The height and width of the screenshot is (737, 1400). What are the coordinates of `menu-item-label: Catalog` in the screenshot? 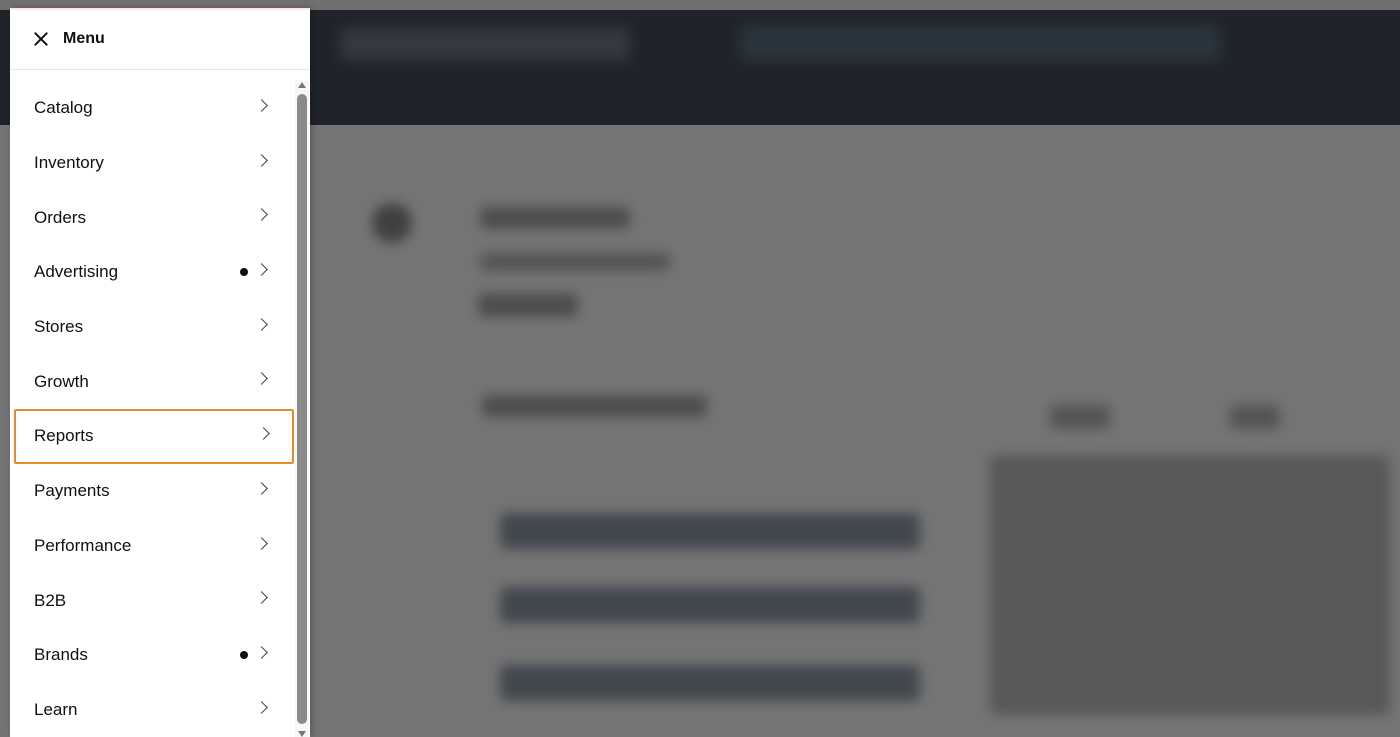 It's located at (63, 108).